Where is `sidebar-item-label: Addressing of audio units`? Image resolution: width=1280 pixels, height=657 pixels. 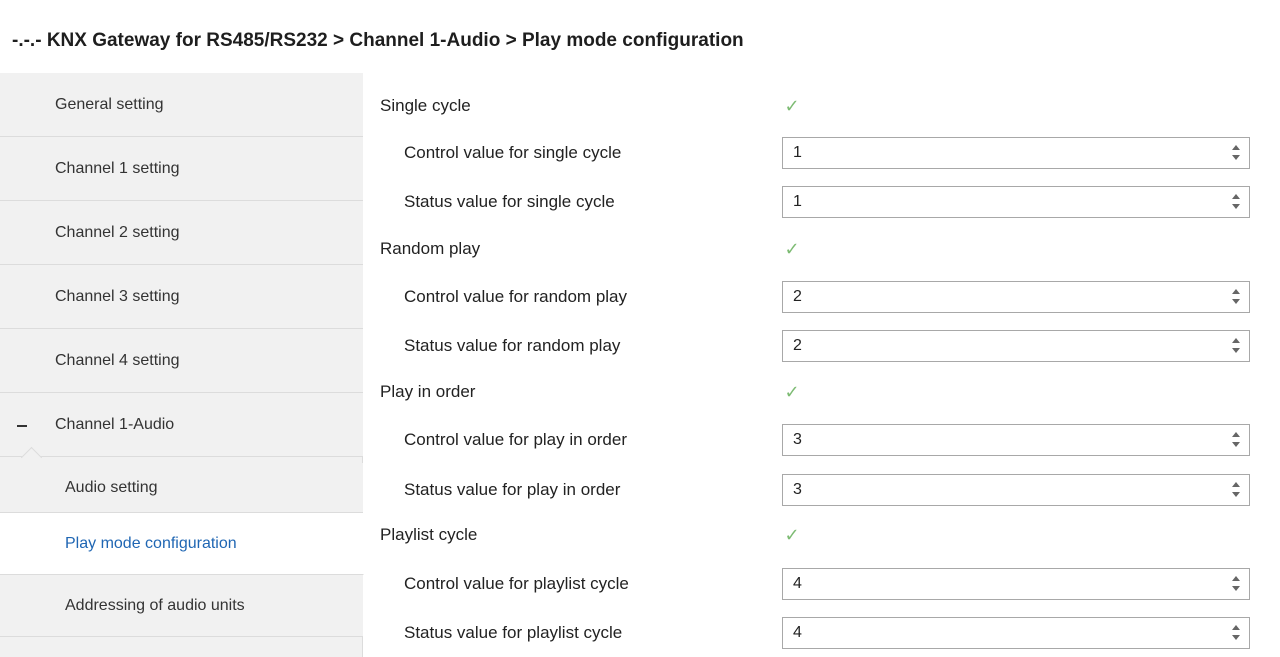 sidebar-item-label: Addressing of audio units is located at coordinates (155, 605).